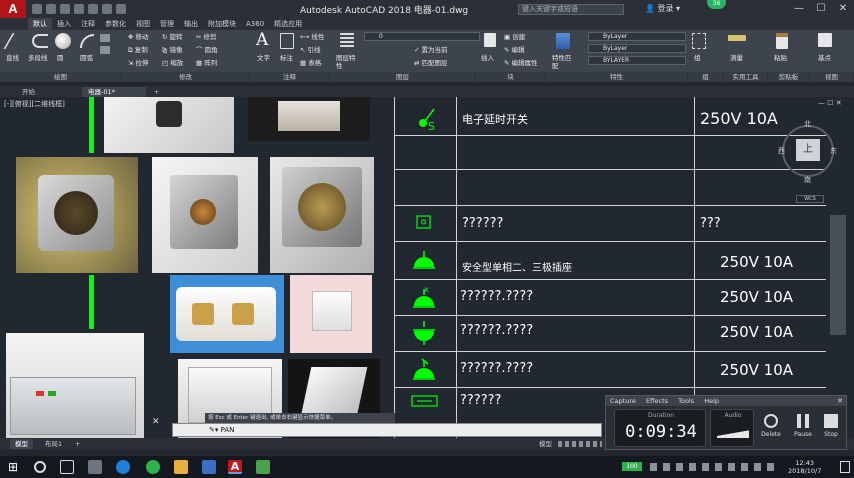 This screenshot has height=478, width=854. What do you see at coordinates (40, 24) in the screenshot?
I see `ribbon-tab-0: 默认` at bounding box center [40, 24].